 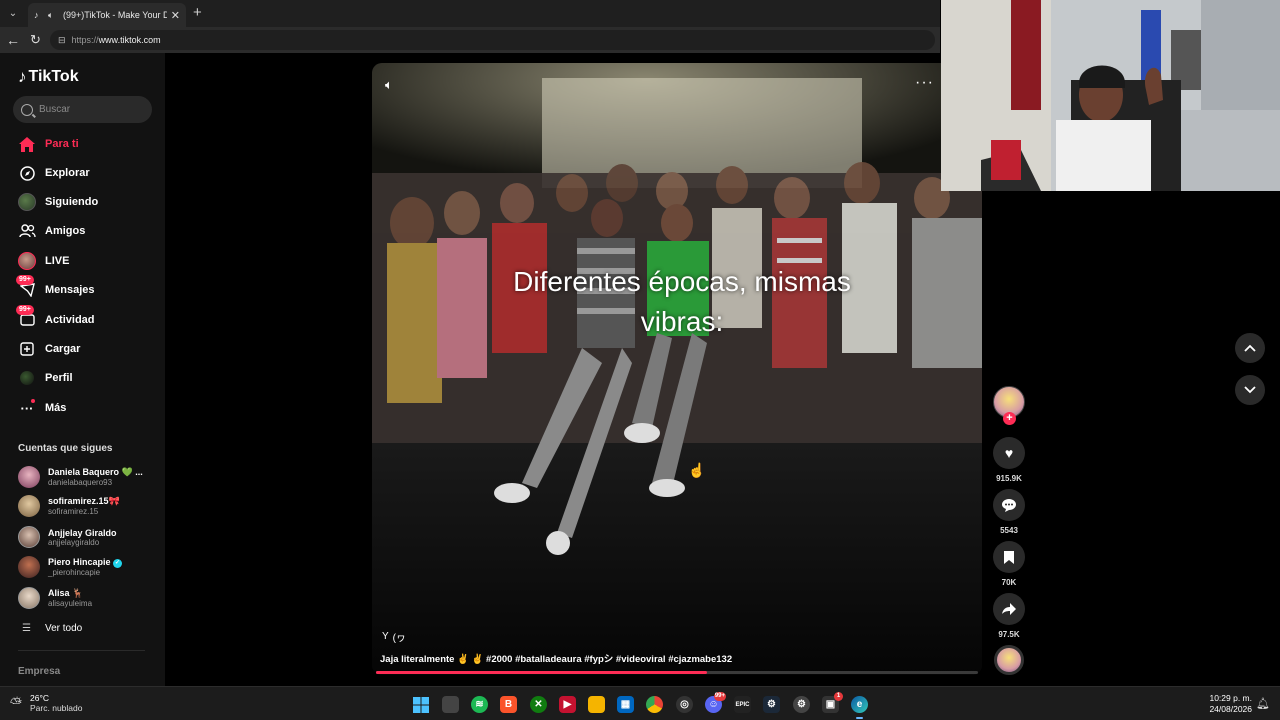 I want to click on browser-tab: ♪ 🔈︎ (99+)TikTok - Make Your Day ✕, so click(x=107, y=15).